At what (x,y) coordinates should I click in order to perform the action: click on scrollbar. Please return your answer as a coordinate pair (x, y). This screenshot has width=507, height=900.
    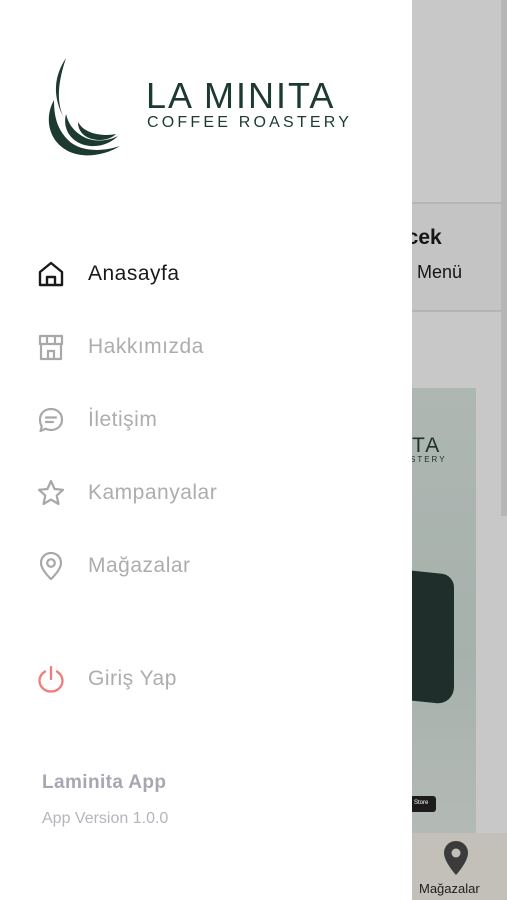
    Looking at the image, I should click on (504, 258).